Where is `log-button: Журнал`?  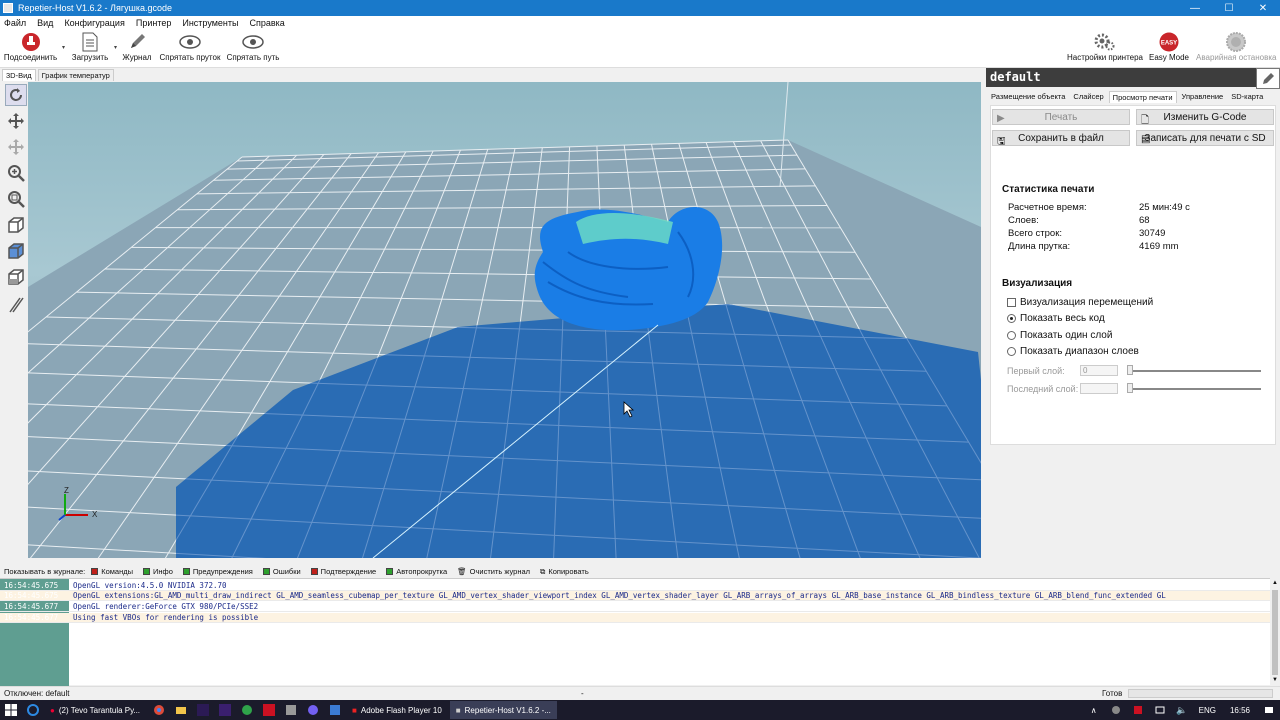 log-button: Журнал is located at coordinates (137, 47).